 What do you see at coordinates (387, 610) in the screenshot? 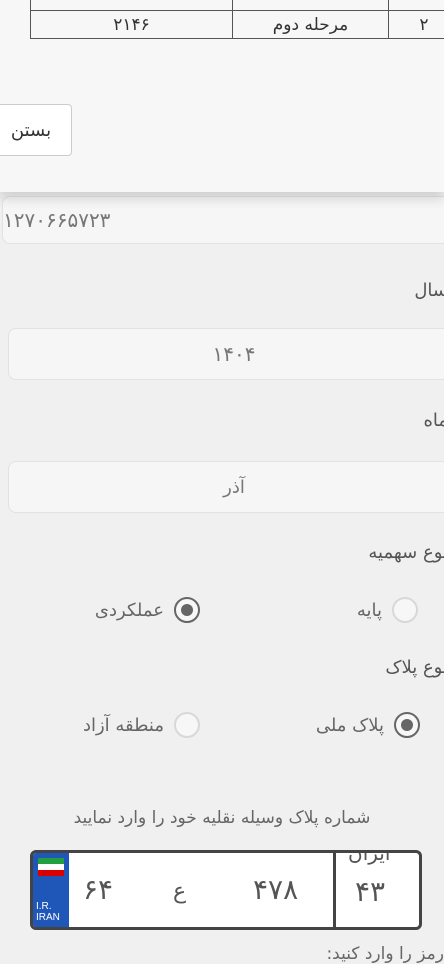
I see `quota-option-base: پایه` at bounding box center [387, 610].